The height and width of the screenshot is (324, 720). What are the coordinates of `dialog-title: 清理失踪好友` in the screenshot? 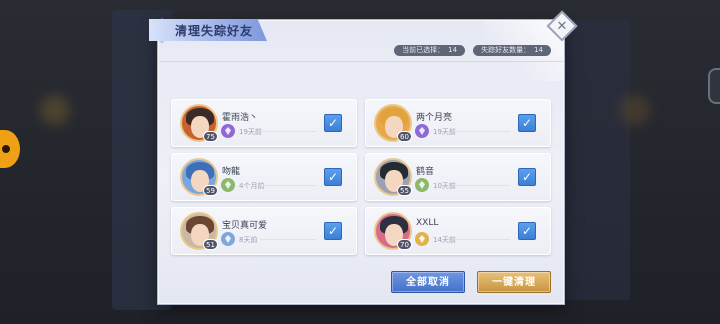 It's located at (214, 30).